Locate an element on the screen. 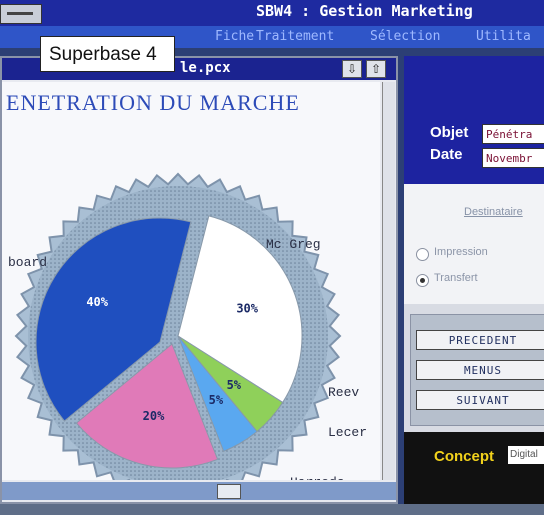  scroll-down-icon: ⇩ is located at coordinates (352, 69).